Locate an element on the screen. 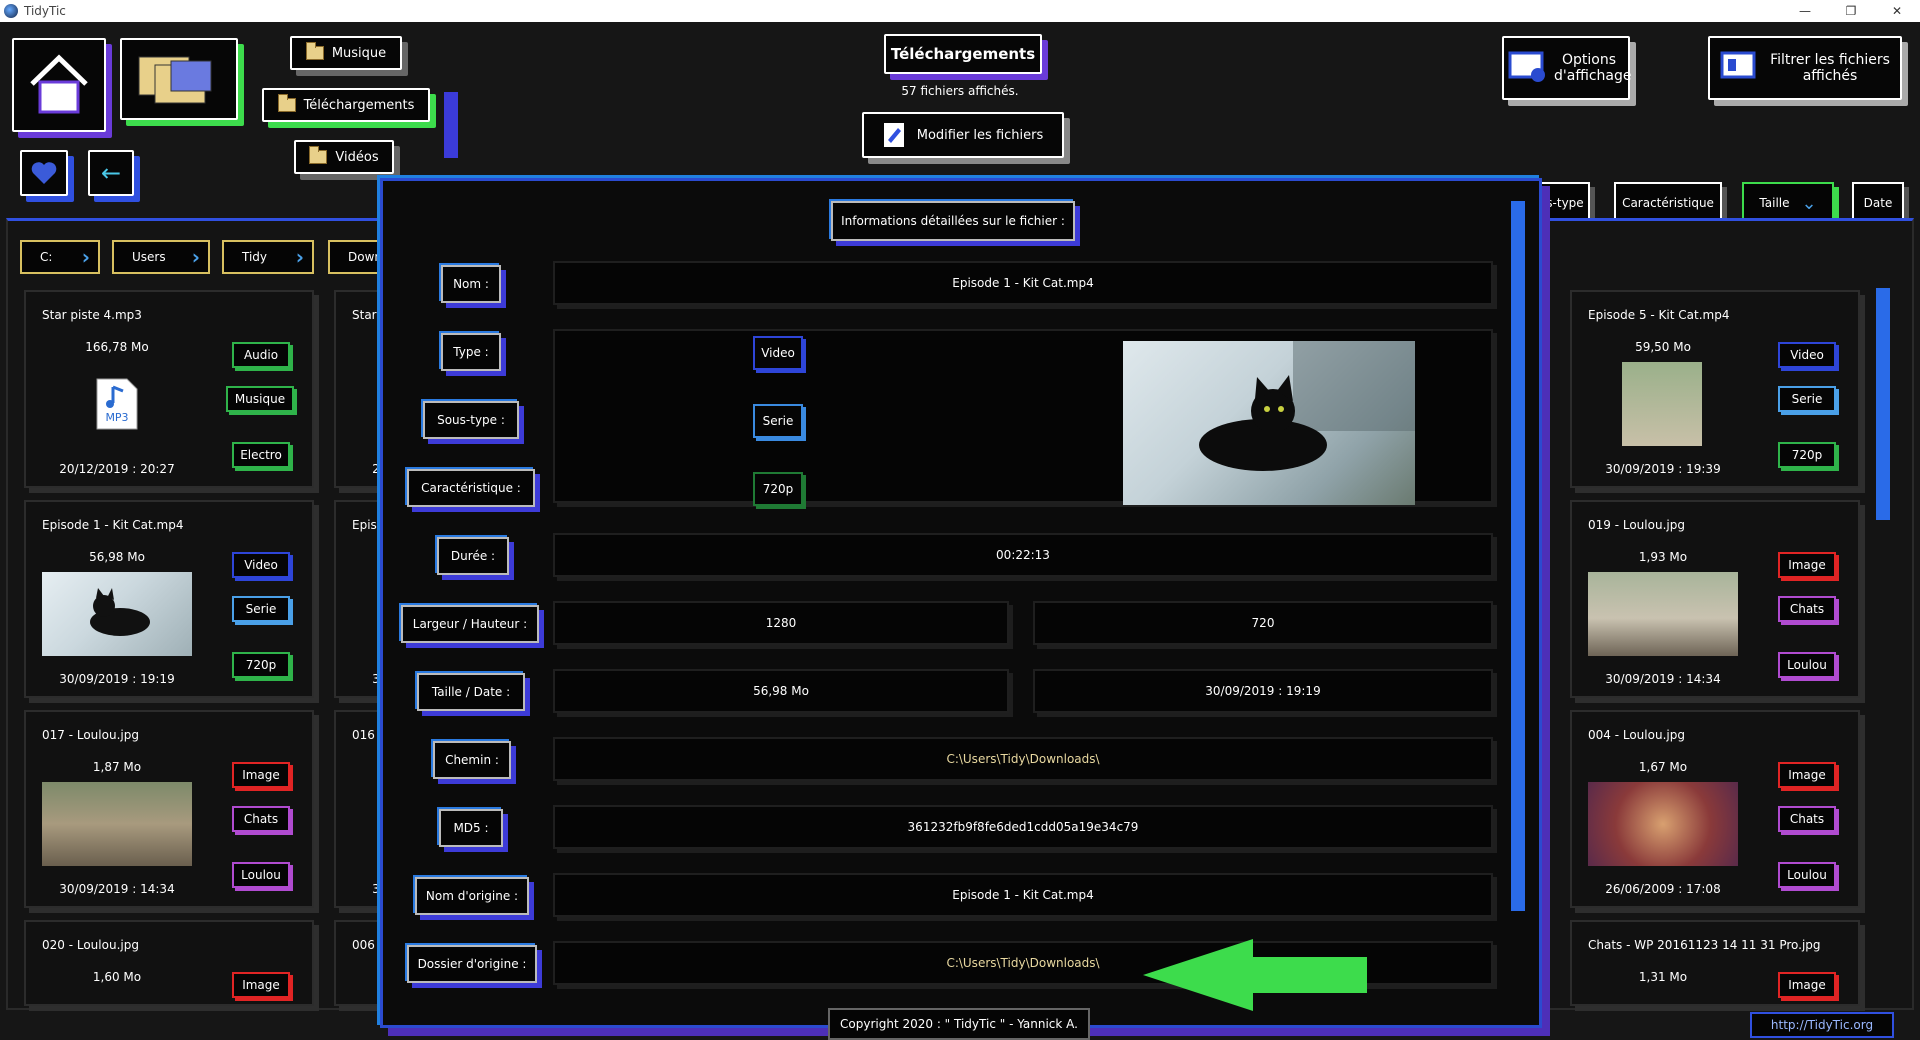  value-characteristic: 720p is located at coordinates (778, 489).